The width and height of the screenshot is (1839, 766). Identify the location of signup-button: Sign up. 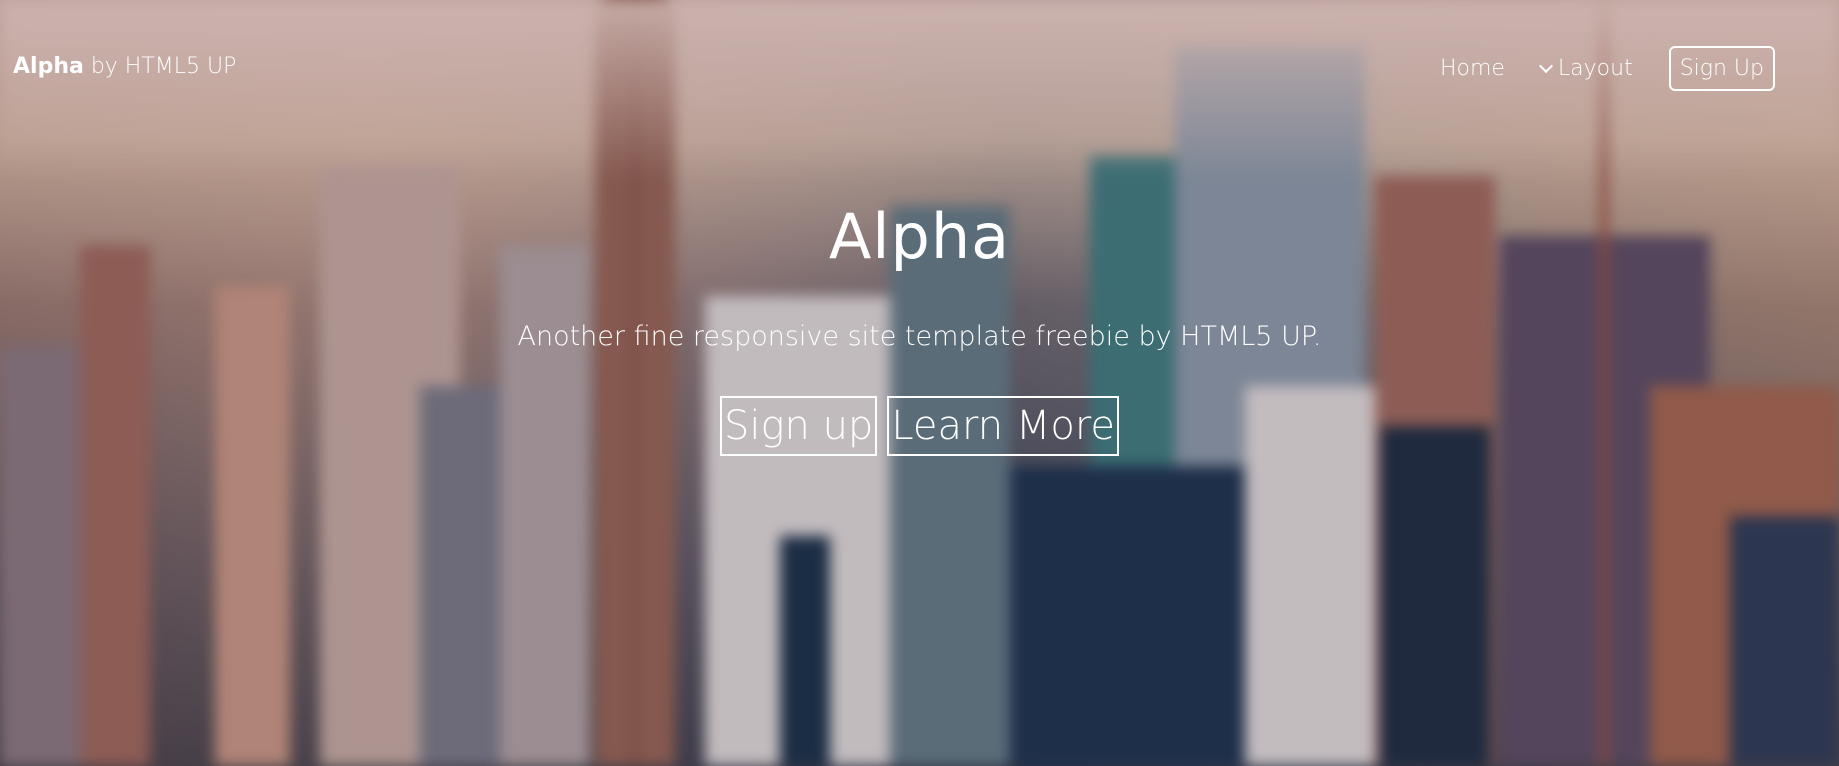
(799, 426).